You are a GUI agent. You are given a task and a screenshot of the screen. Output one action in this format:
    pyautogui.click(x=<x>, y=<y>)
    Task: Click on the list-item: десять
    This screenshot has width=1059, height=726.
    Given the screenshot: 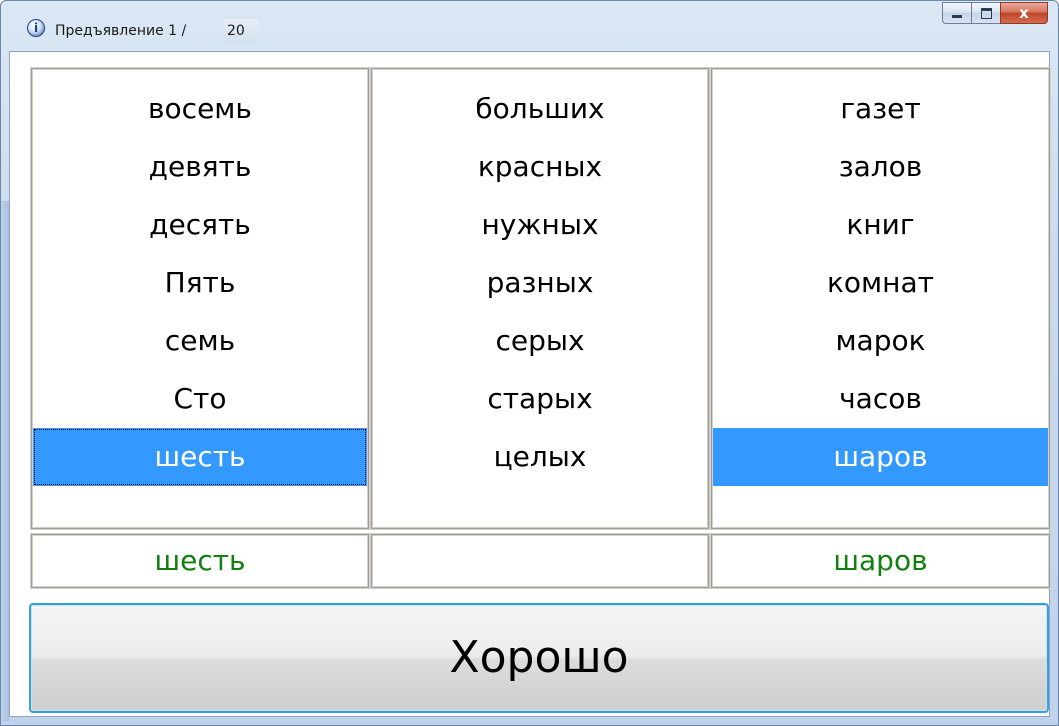 What is the action you would take?
    pyautogui.click(x=200, y=225)
    